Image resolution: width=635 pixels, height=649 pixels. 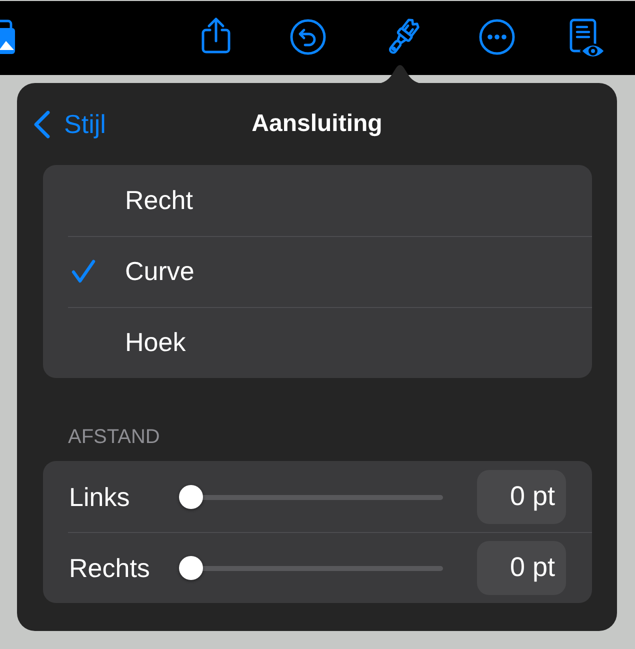 What do you see at coordinates (69, 124) in the screenshot?
I see `back-button: Stijl` at bounding box center [69, 124].